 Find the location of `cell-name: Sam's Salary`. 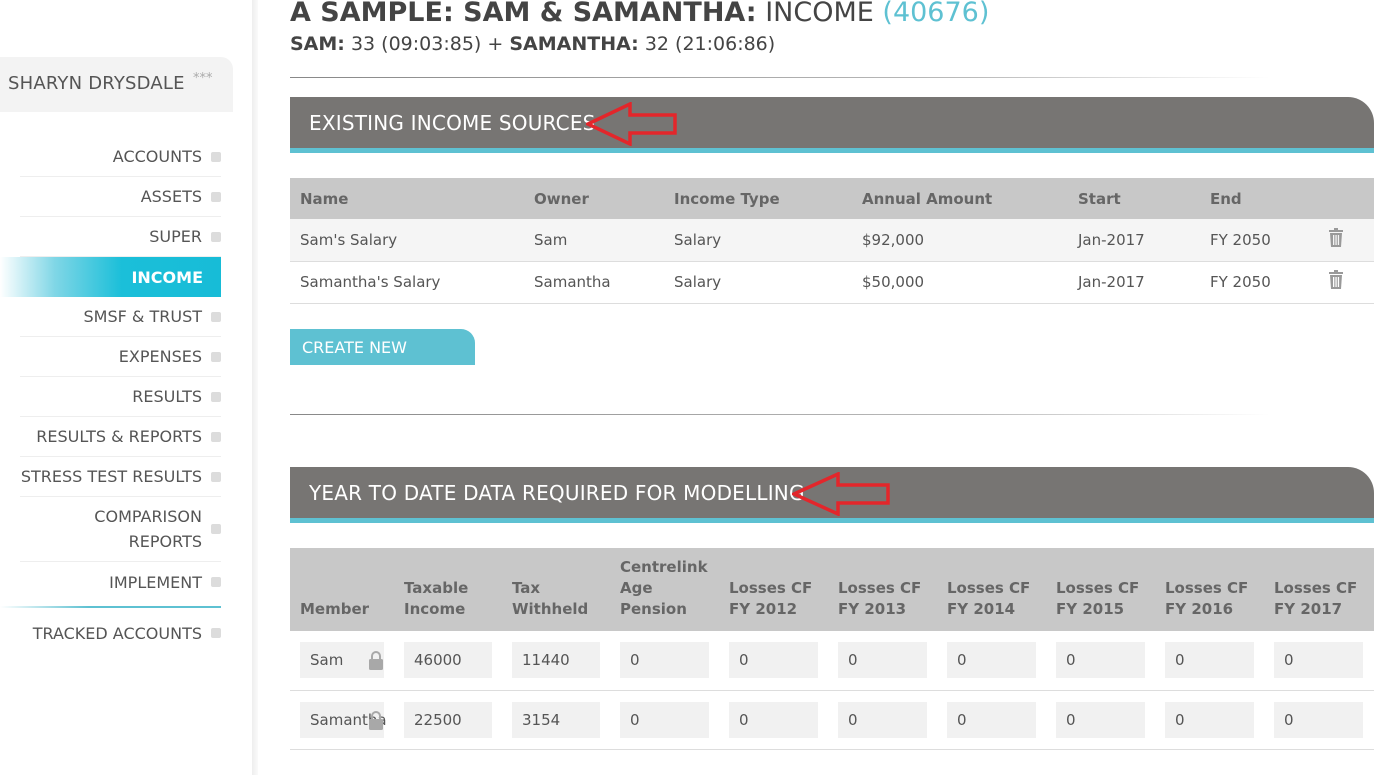

cell-name: Sam's Salary is located at coordinates (407, 240).